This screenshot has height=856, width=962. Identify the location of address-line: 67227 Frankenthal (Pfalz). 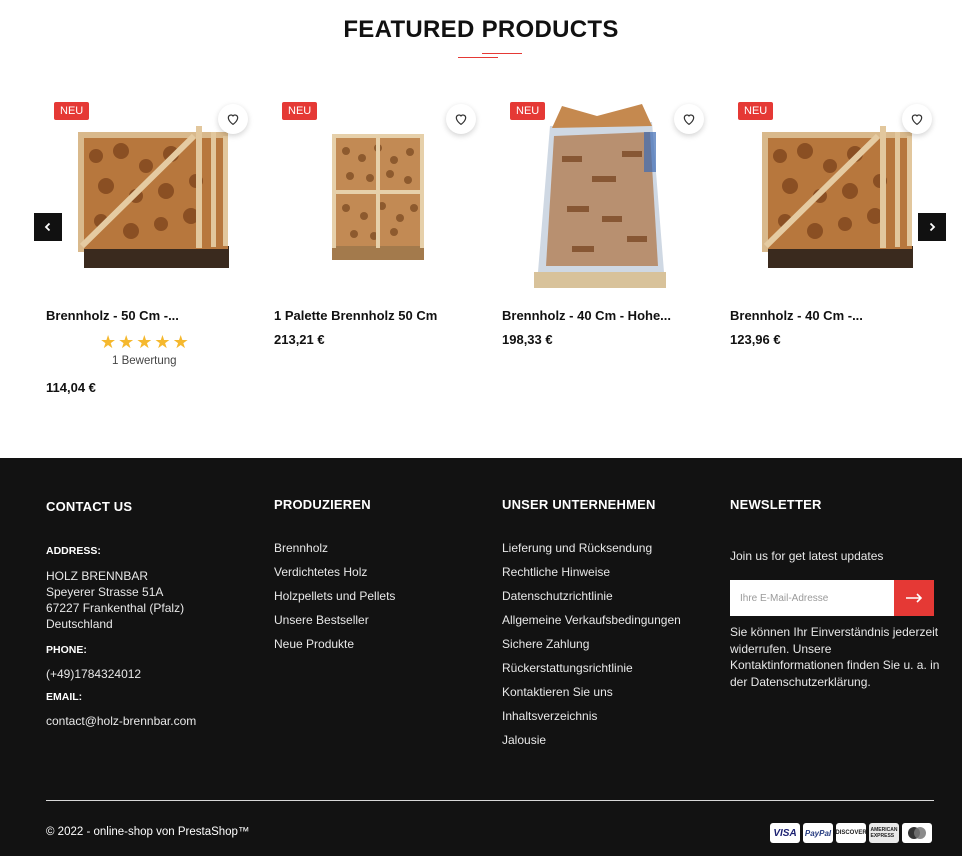
(115, 608).